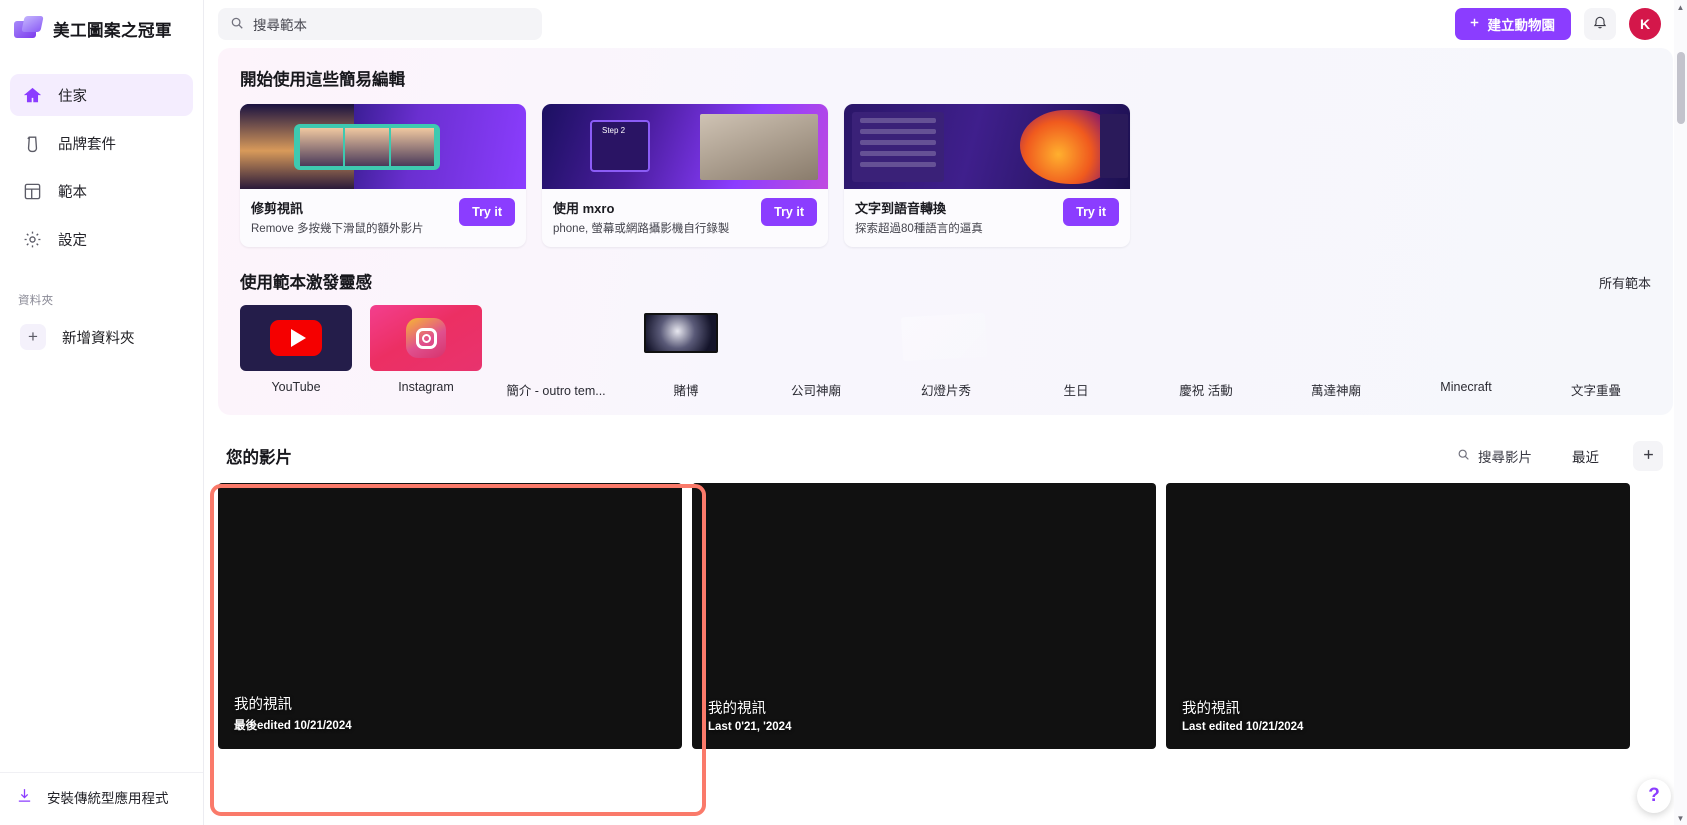  I want to click on create-button-label: 建立動物園, so click(1521, 25).